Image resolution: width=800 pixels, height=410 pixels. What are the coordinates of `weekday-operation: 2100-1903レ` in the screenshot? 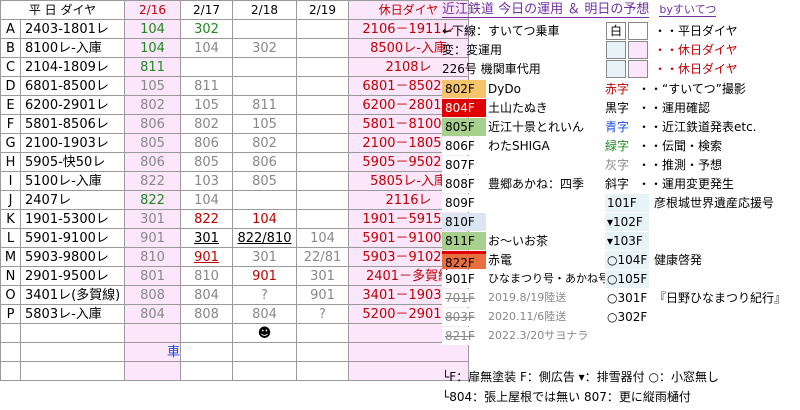 It's located at (72, 143).